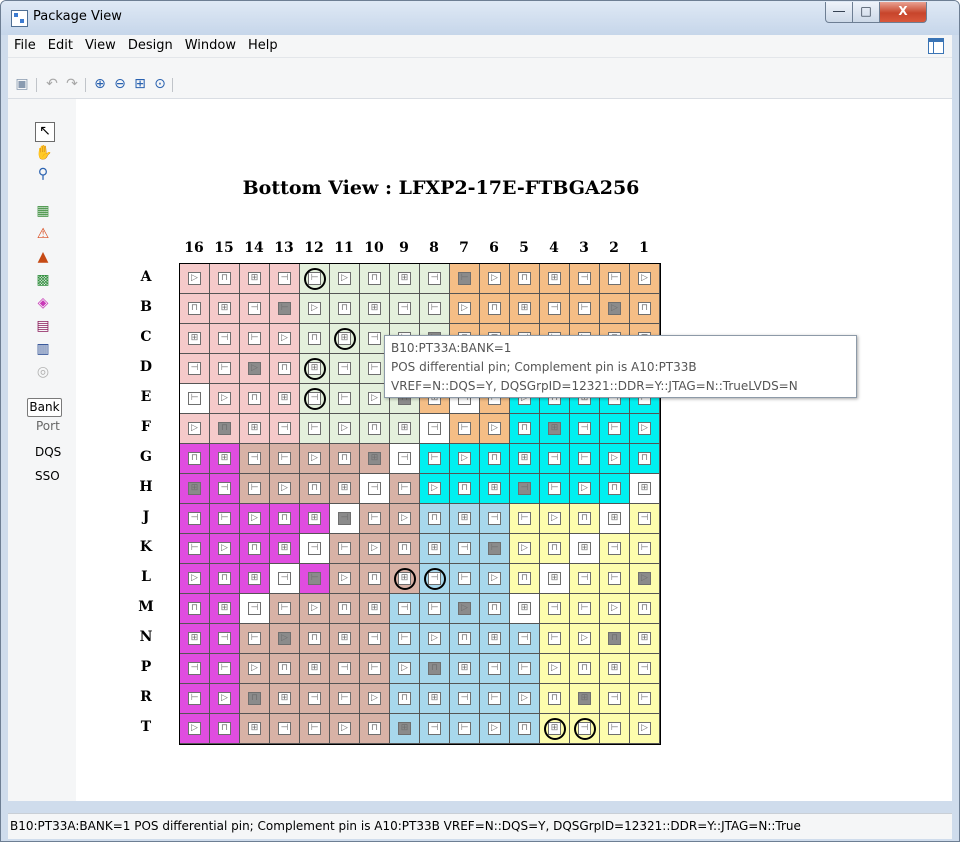  Describe the element at coordinates (903, 12) in the screenshot. I see `close-button: X` at that location.